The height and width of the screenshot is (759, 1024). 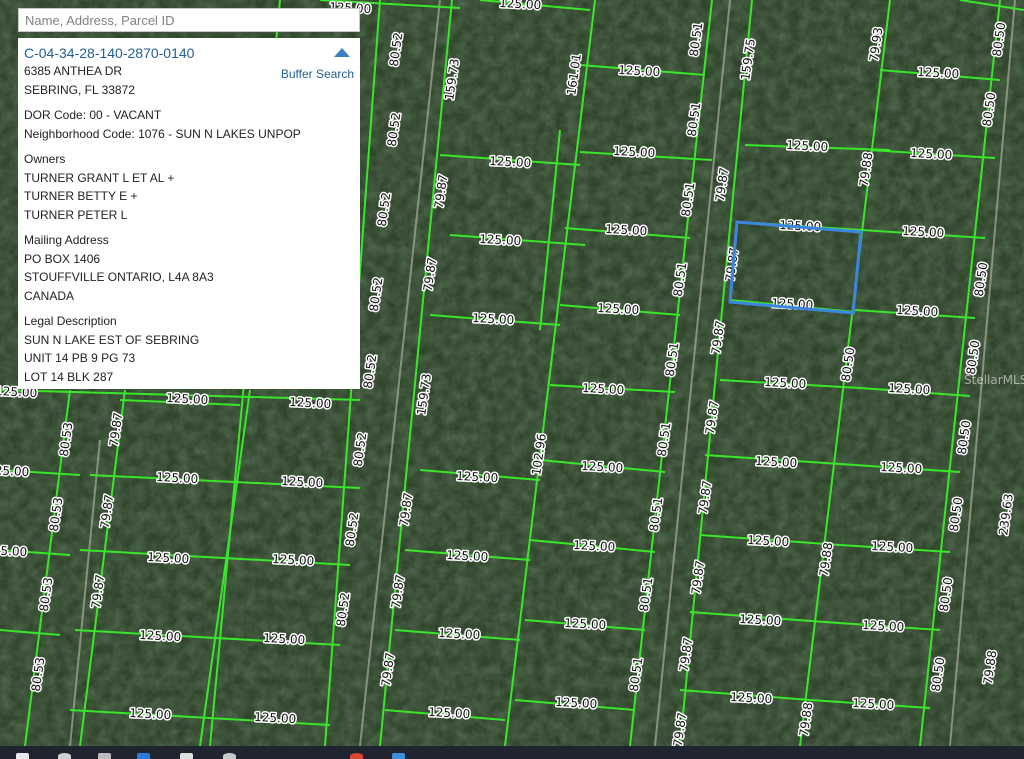 What do you see at coordinates (64, 756) in the screenshot?
I see `search-icon` at bounding box center [64, 756].